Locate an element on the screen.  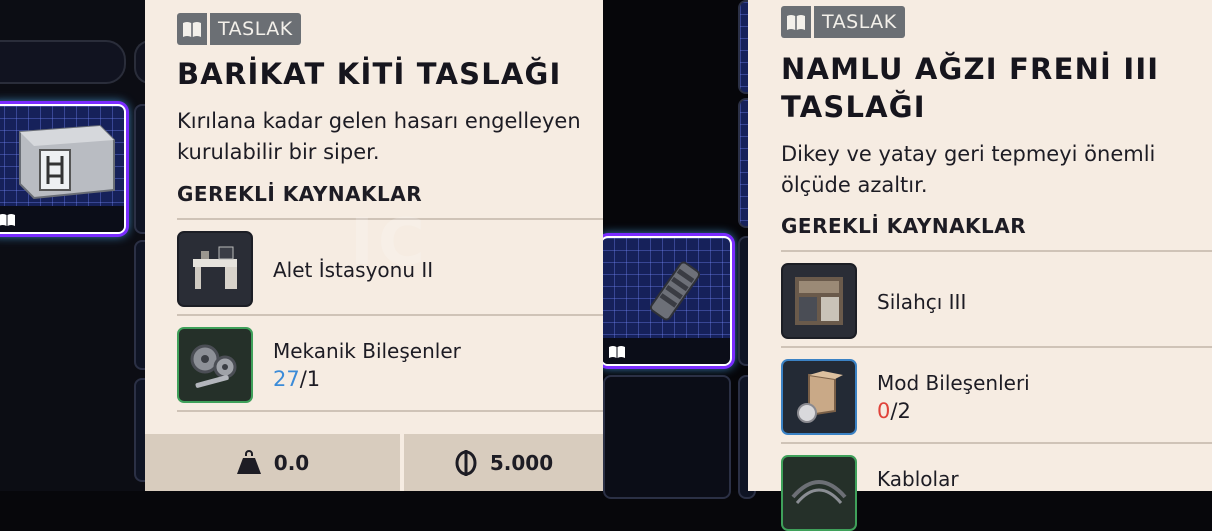
resource-name: Mod Bileşenleri is located at coordinates (953, 383).